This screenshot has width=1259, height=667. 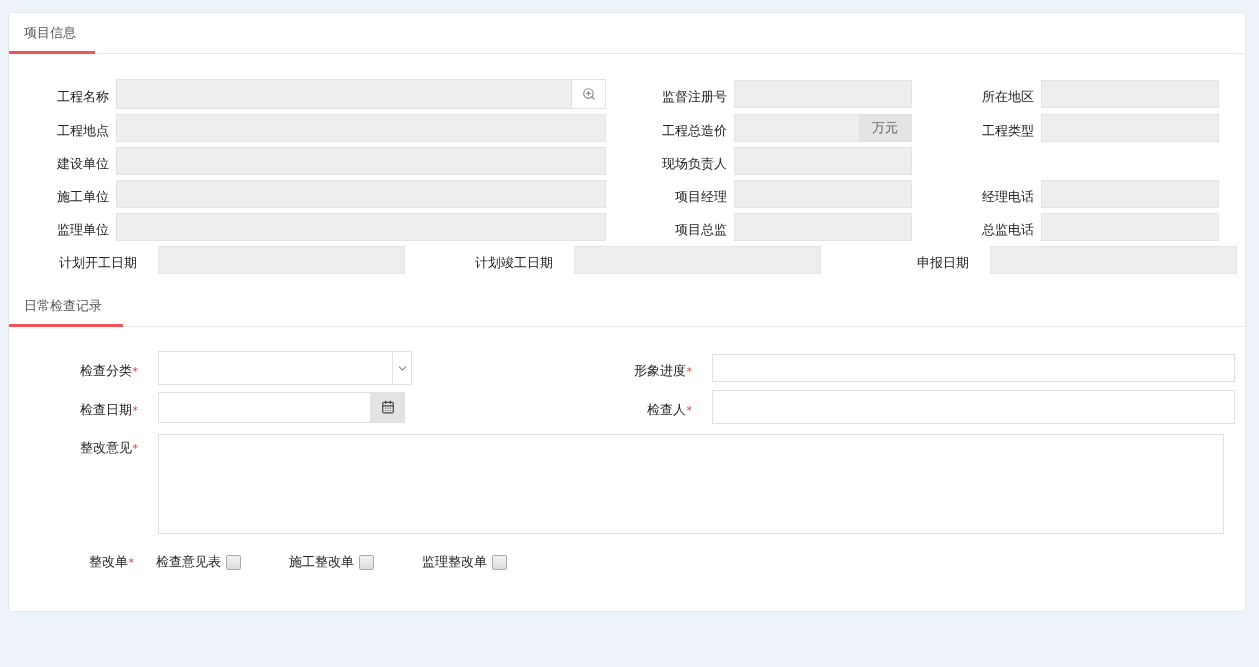 I want to click on field-label: 整改意见*, so click(x=108, y=448).